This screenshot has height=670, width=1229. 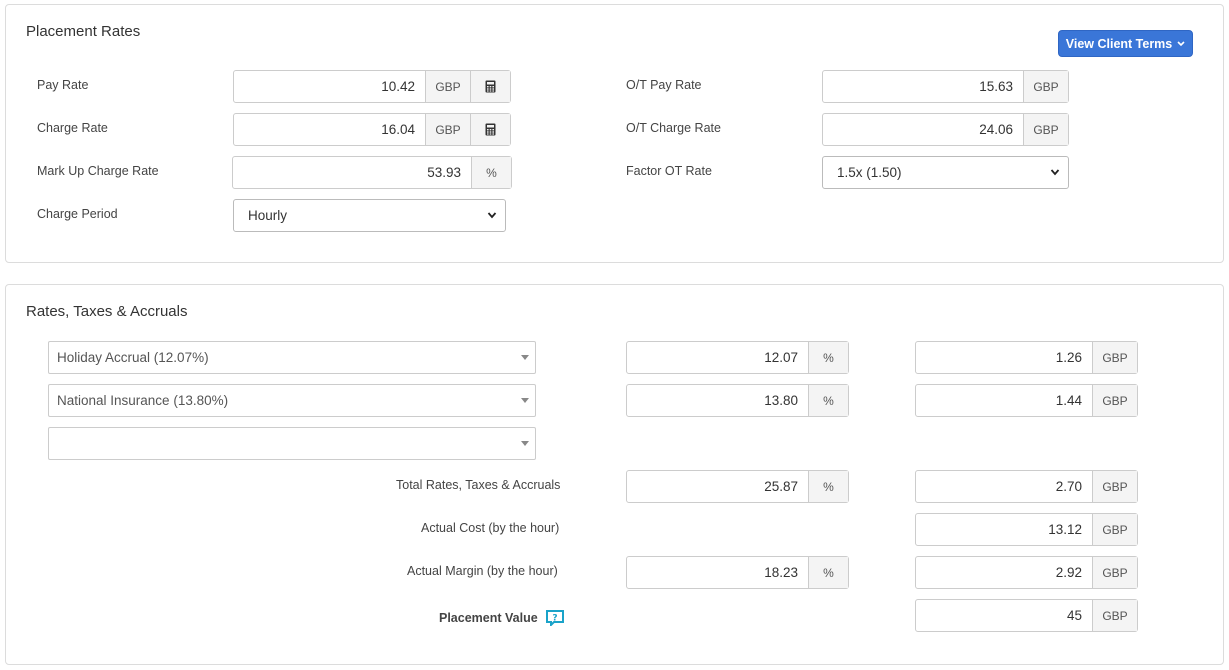 What do you see at coordinates (923, 86) in the screenshot?
I see `ot-pay-rate-input: 15.63` at bounding box center [923, 86].